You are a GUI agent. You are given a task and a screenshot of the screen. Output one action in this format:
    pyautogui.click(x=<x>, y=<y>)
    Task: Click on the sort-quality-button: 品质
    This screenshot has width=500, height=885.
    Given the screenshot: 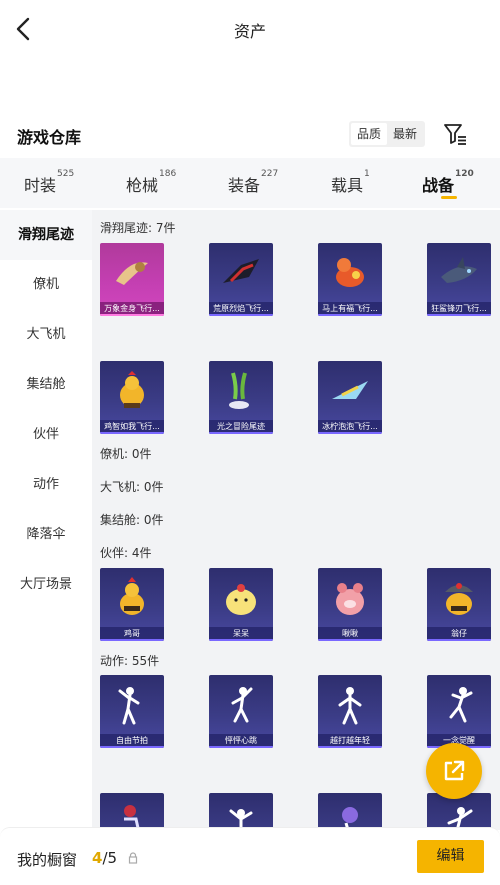 What is the action you would take?
    pyautogui.click(x=369, y=134)
    